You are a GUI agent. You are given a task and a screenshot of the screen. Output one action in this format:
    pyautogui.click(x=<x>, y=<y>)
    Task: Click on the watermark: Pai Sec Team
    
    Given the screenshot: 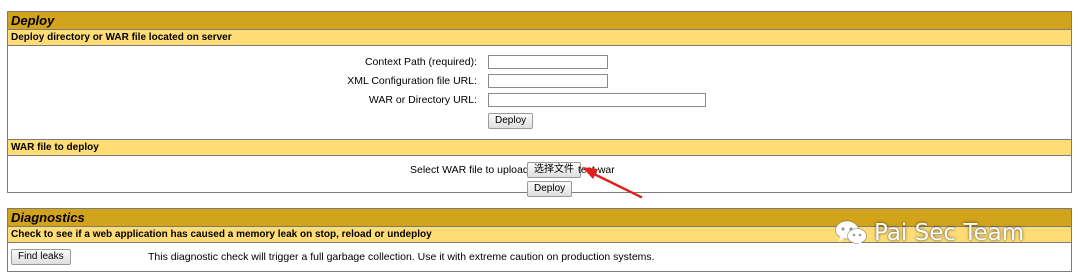 What is the action you would take?
    pyautogui.click(x=929, y=233)
    